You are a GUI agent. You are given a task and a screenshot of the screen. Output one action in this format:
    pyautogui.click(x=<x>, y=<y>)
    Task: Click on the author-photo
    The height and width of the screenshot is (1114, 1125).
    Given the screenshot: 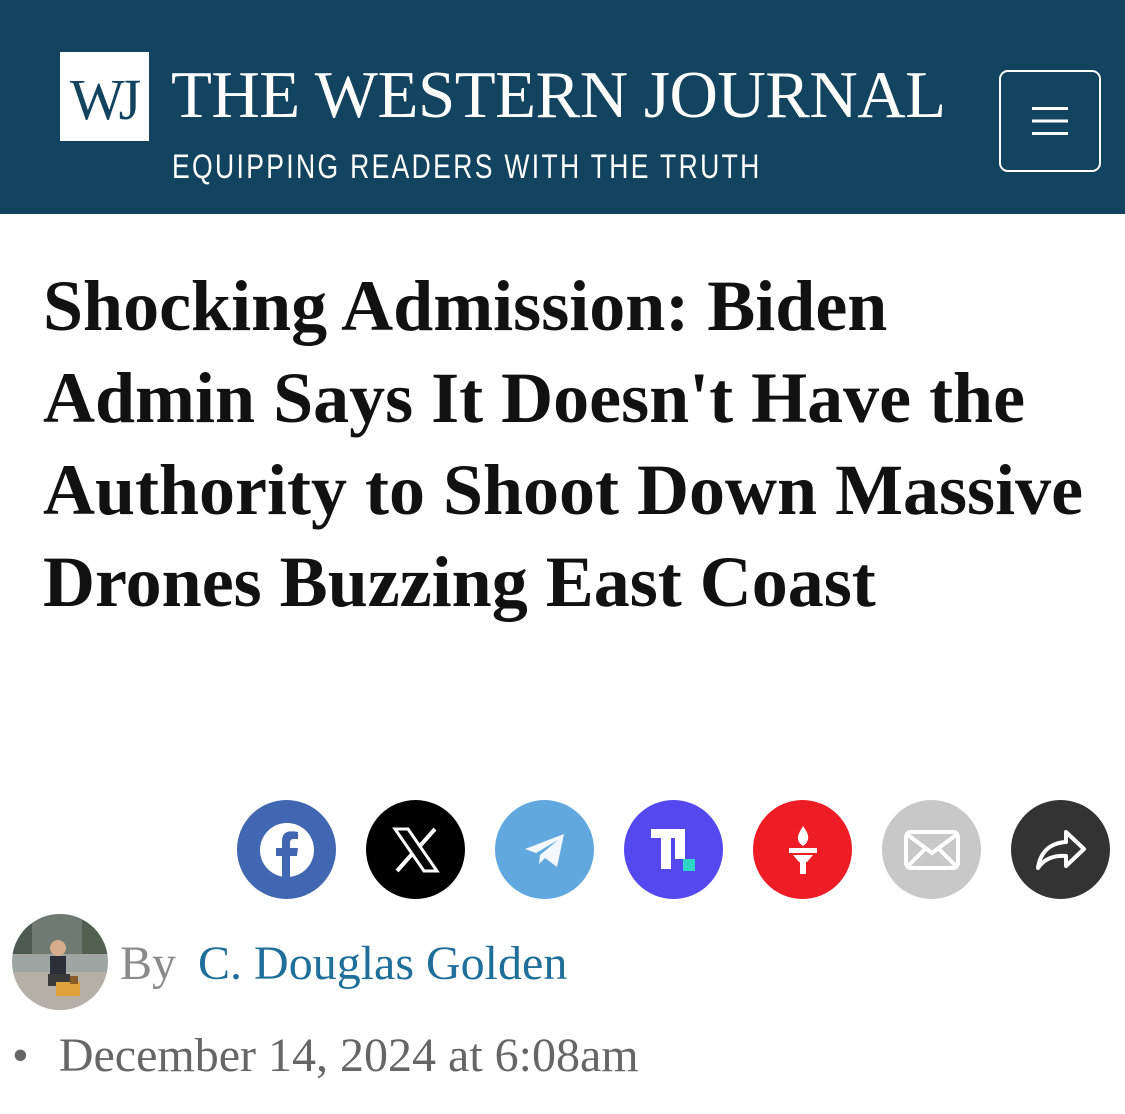 What is the action you would take?
    pyautogui.click(x=60, y=962)
    